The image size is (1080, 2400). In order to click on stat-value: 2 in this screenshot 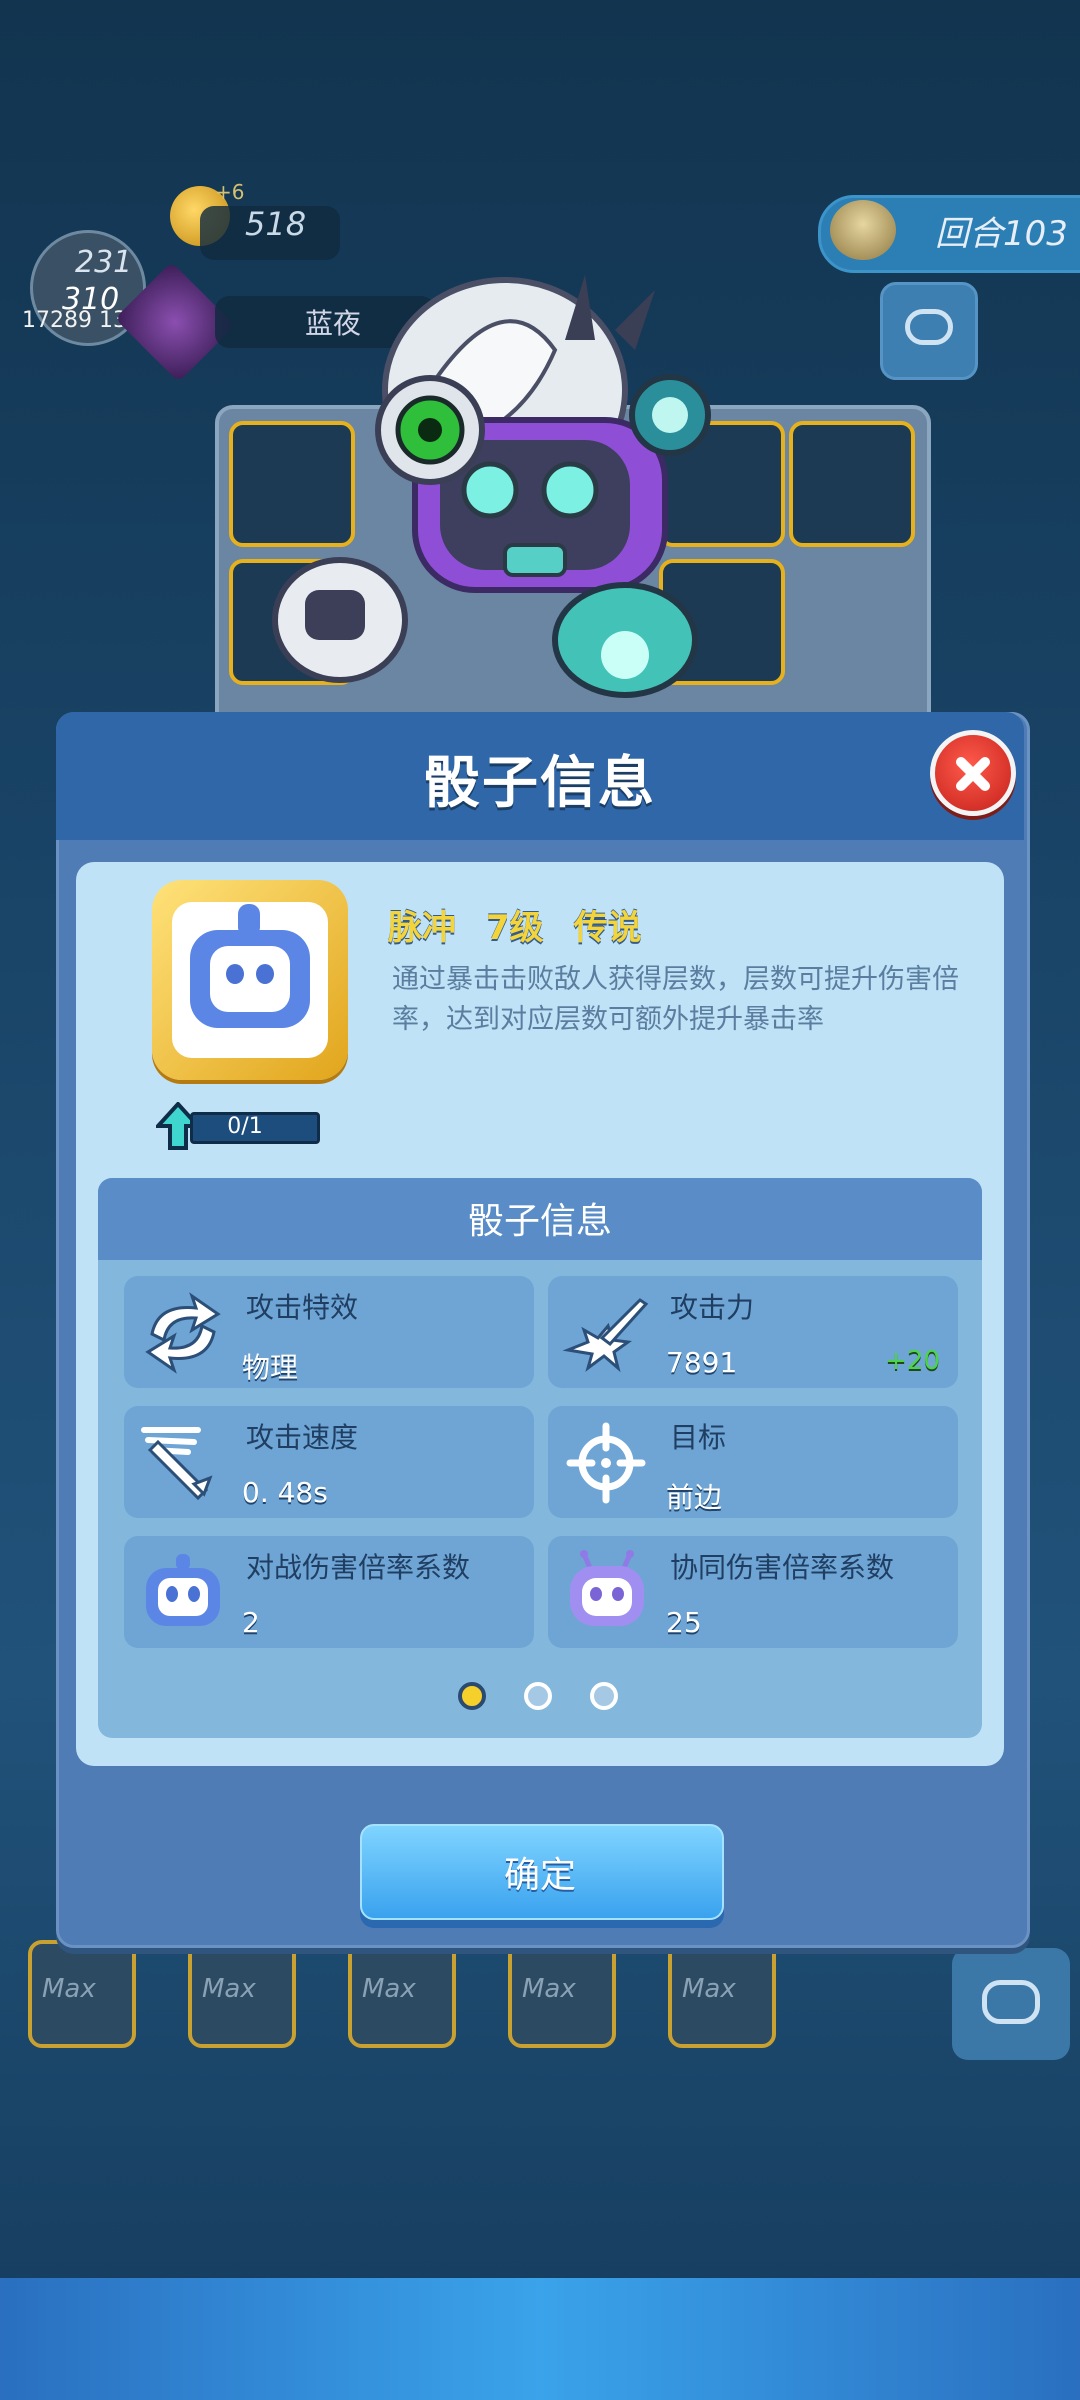, I will do `click(251, 1622)`.